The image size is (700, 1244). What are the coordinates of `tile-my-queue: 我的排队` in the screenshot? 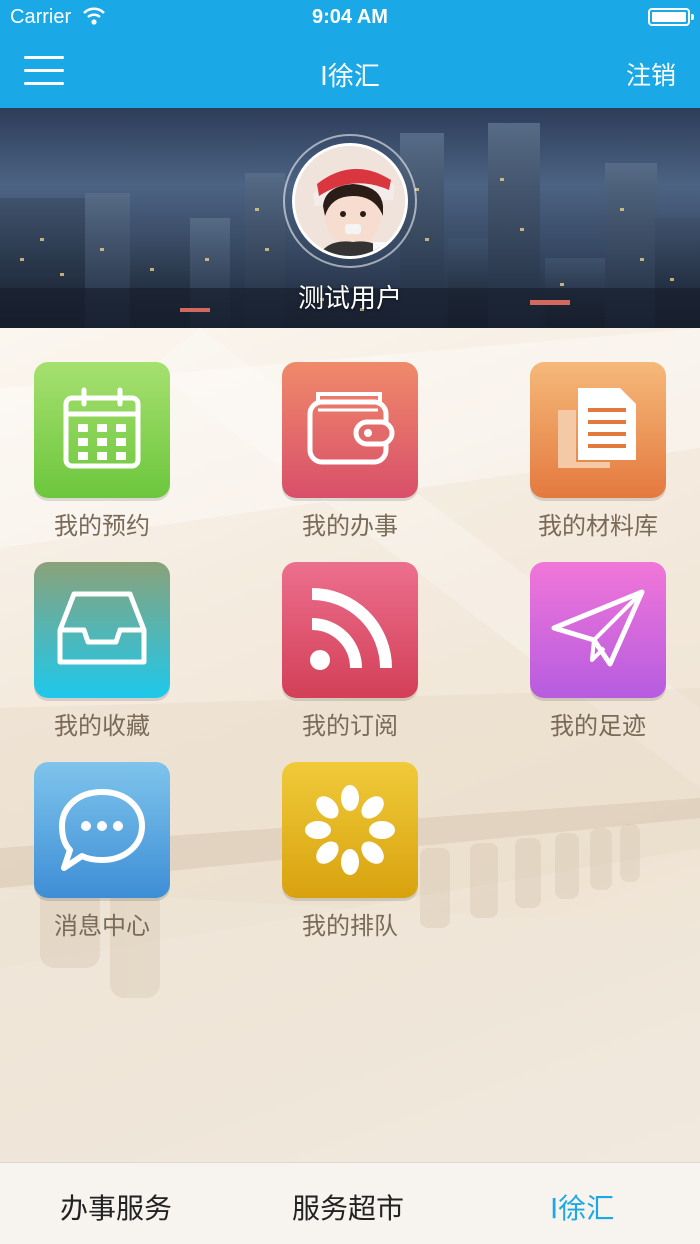 It's located at (350, 851).